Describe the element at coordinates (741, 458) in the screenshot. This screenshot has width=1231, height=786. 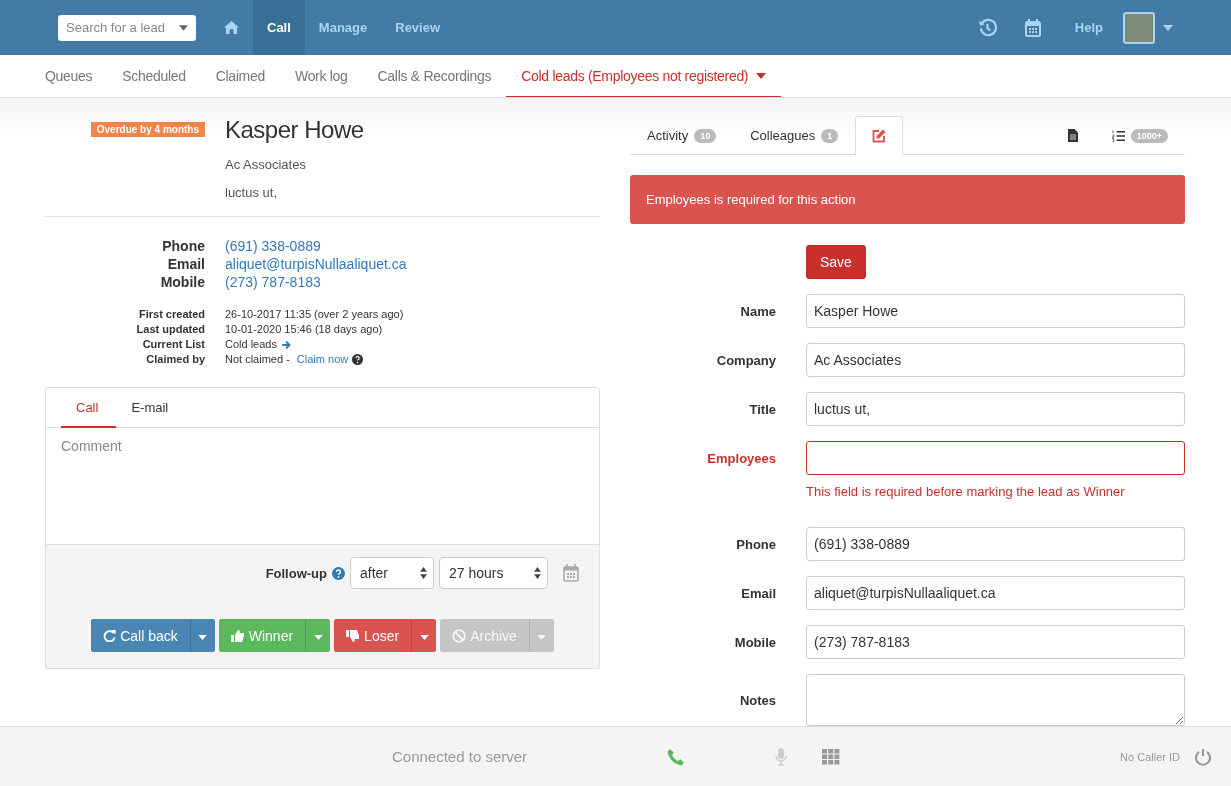
I see `field-label: Employees` at that location.